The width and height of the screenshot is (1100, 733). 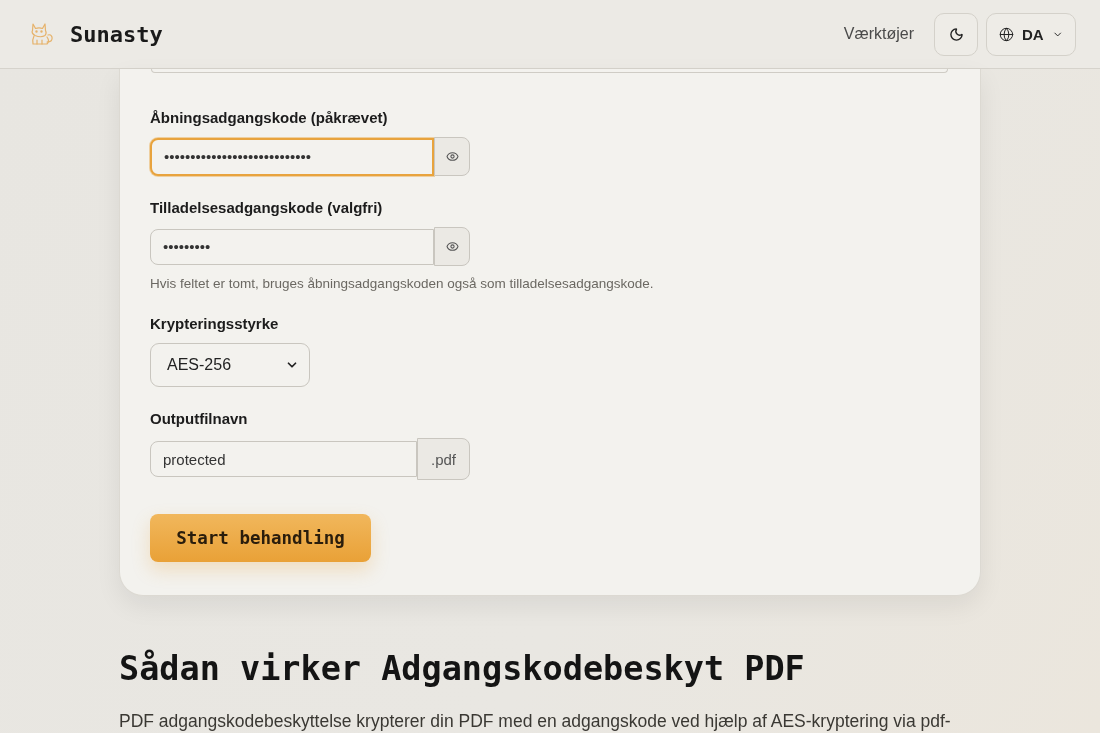 I want to click on start-button: Start behandling, so click(x=260, y=538).